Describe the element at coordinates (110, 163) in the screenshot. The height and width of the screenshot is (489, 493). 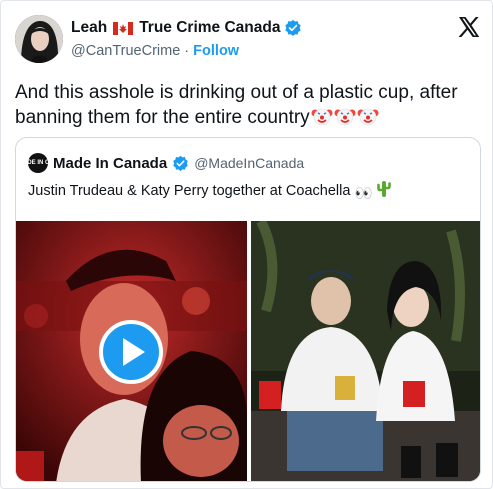
I see `quoted-name: Made In Canada` at that location.